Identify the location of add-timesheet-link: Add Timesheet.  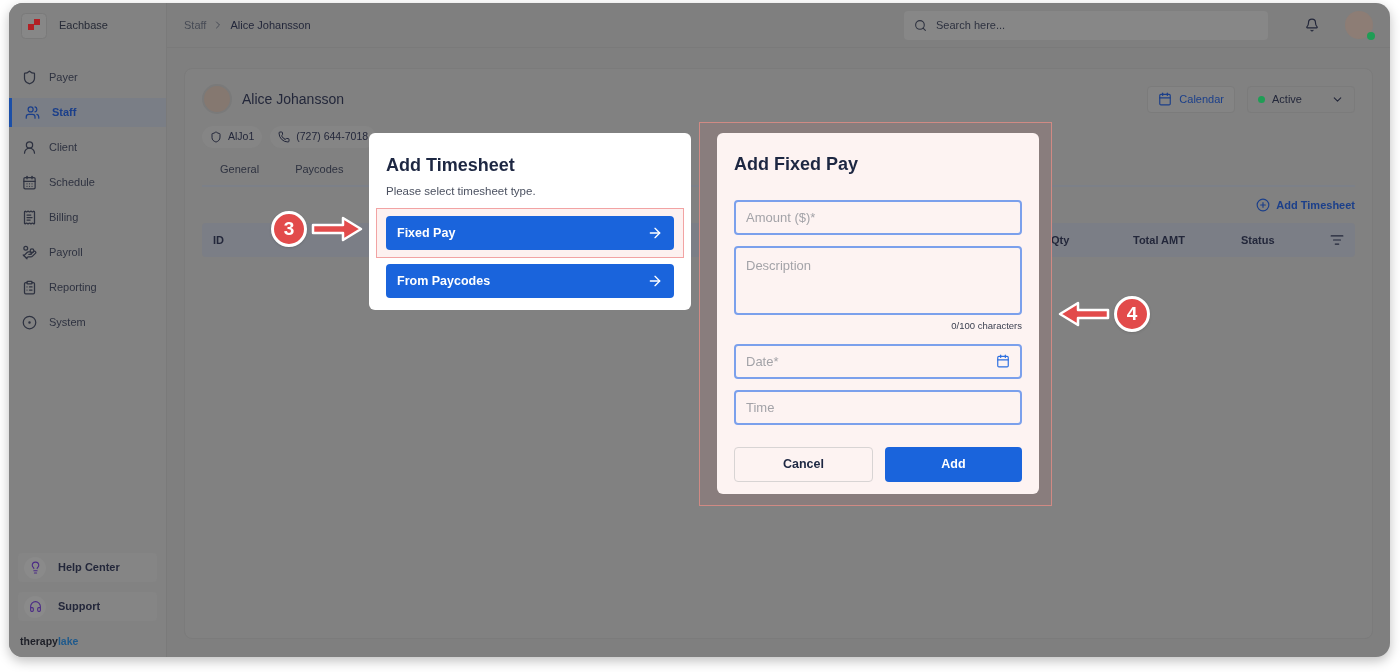
(1305, 204).